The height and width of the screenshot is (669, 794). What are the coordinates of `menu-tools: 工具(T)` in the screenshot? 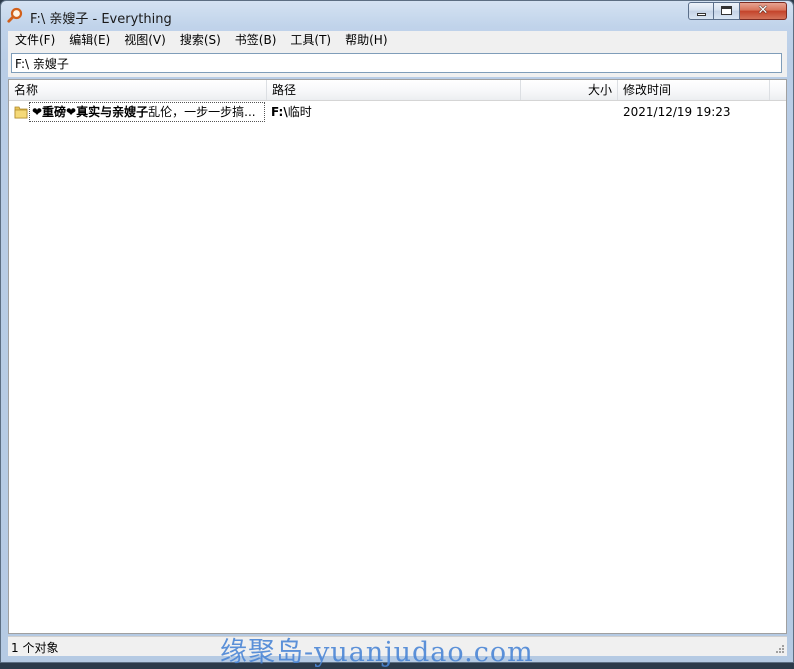 It's located at (310, 40).